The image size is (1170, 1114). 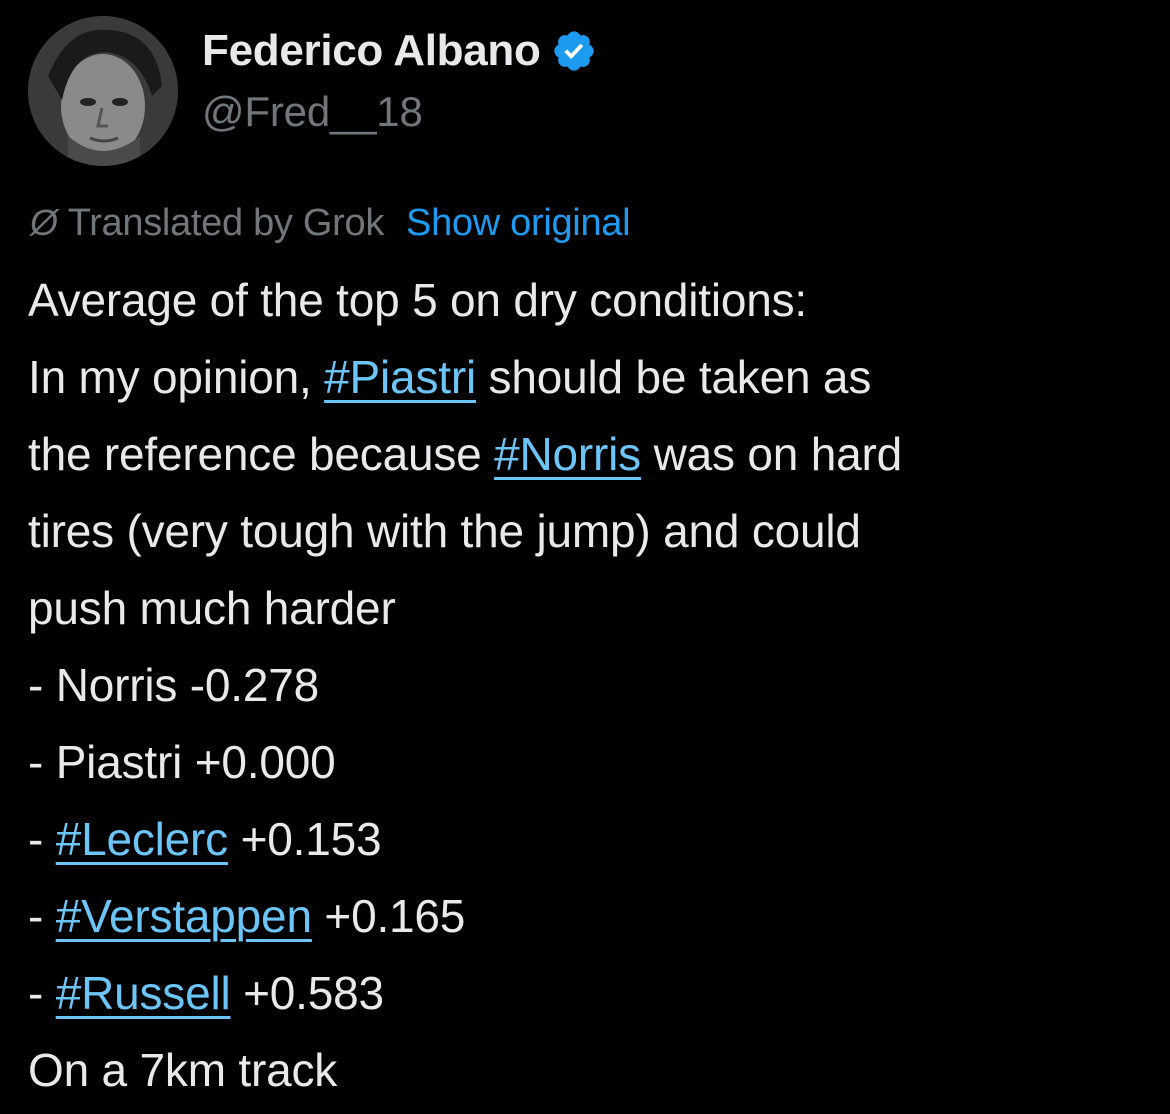 What do you see at coordinates (259, 762) in the screenshot?
I see `result-gap: +0.000` at bounding box center [259, 762].